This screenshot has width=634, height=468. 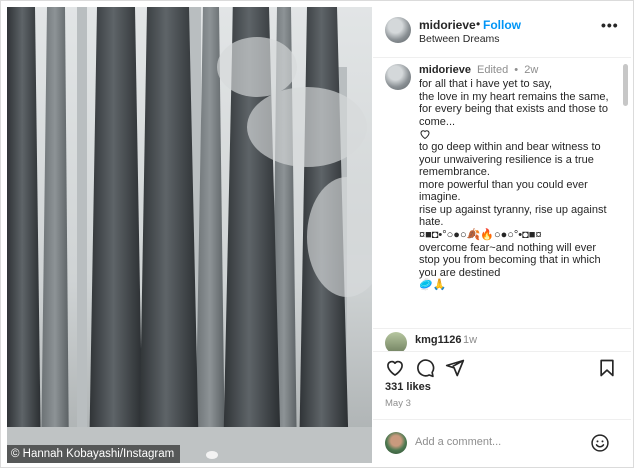 I want to click on comment-row: kmg1126 1w, so click(x=502, y=340).